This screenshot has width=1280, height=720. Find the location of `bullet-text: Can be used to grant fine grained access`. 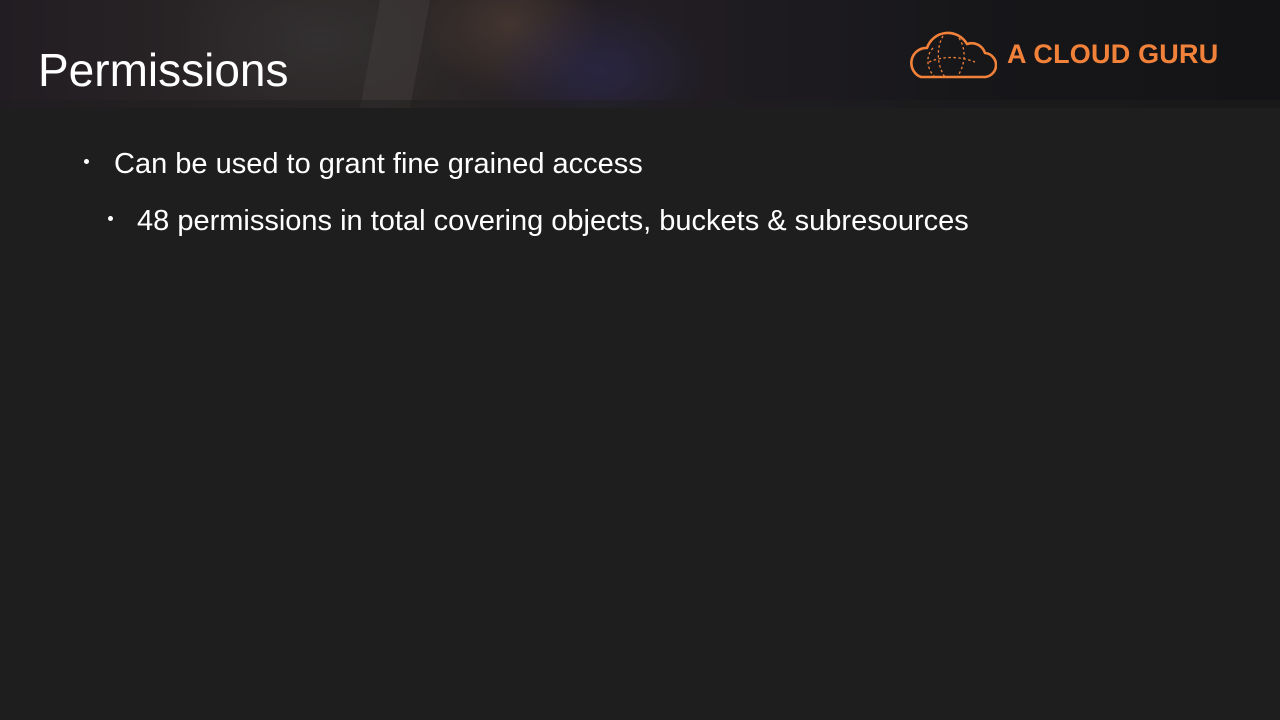

bullet-text: Can be used to grant fine grained access is located at coordinates (378, 164).